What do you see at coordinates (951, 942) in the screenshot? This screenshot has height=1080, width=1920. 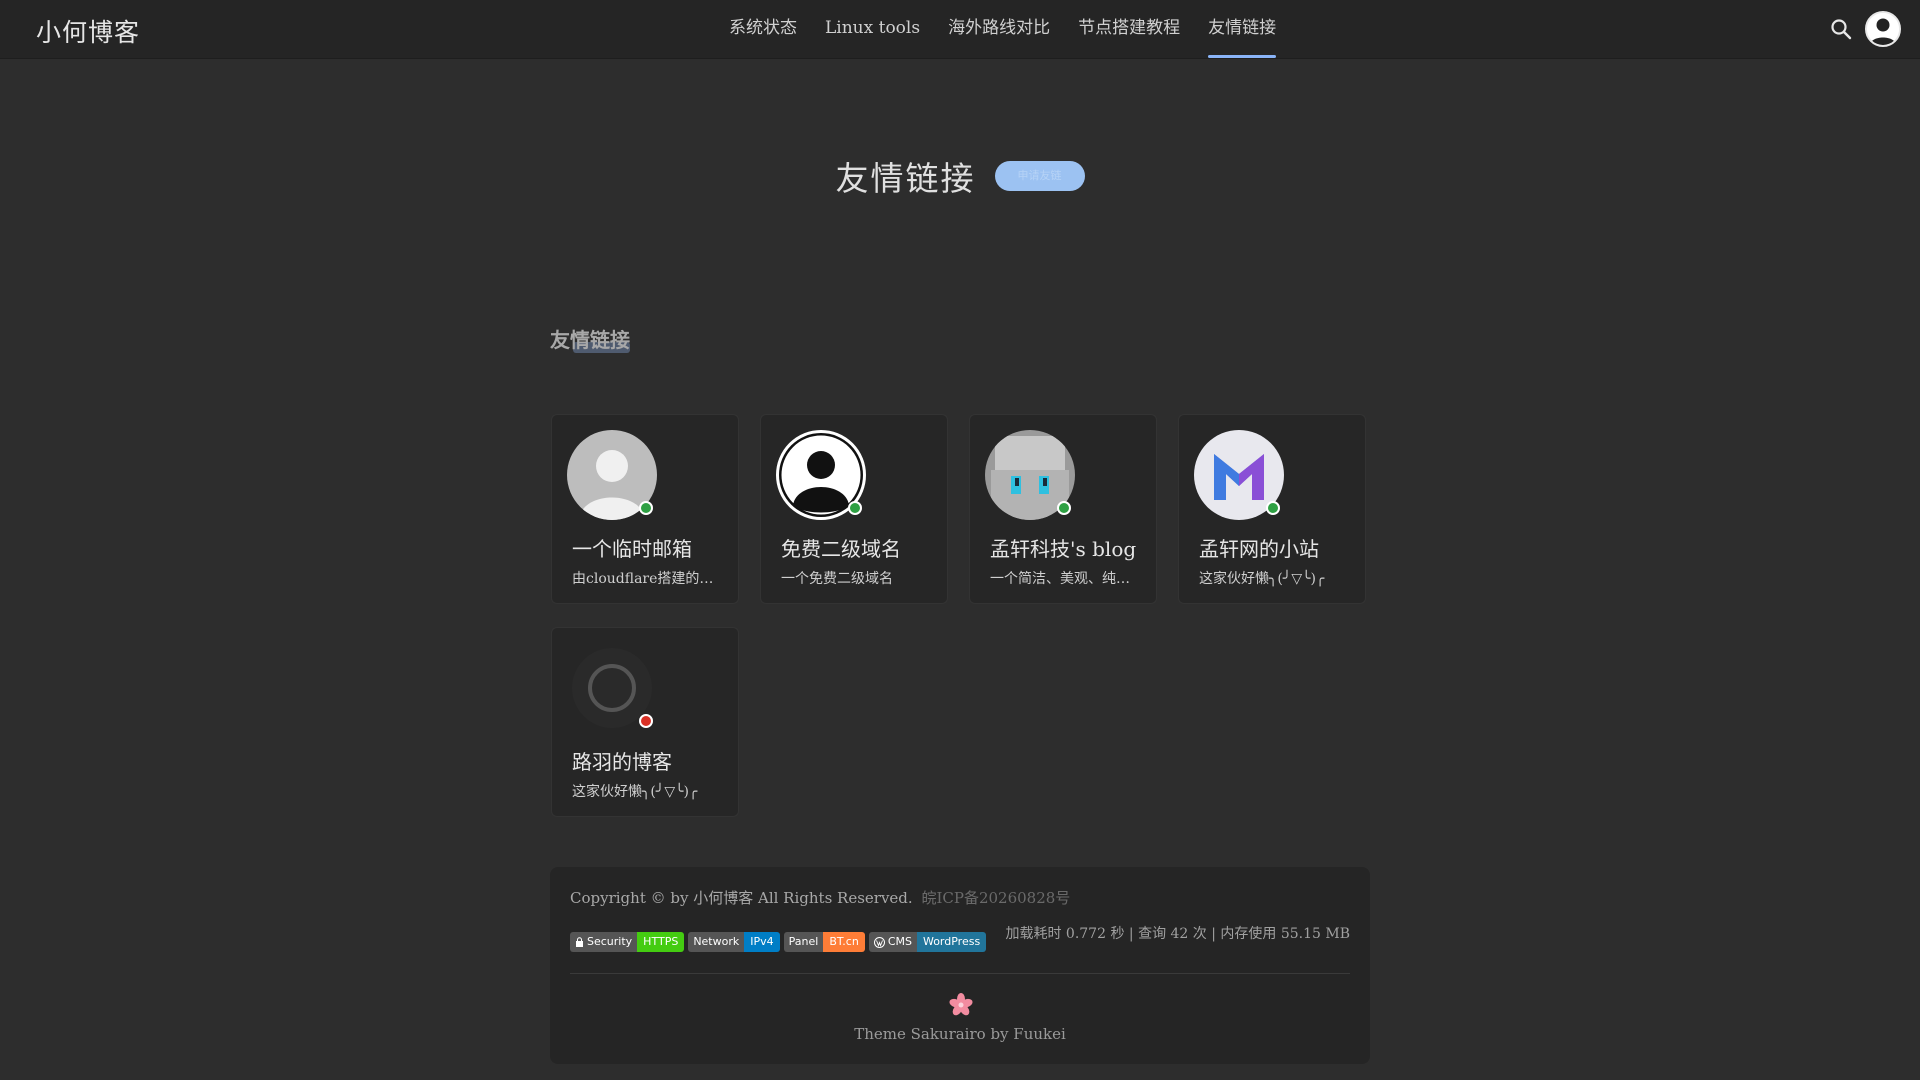 I see `badge-value: WordPress` at bounding box center [951, 942].